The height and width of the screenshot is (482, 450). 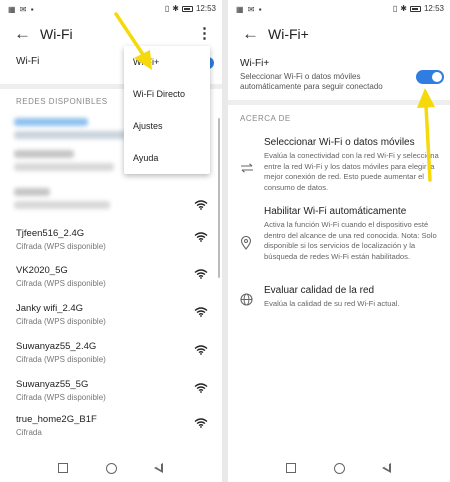 I want to click on menu-item-help: Ayuda, so click(x=167, y=158).